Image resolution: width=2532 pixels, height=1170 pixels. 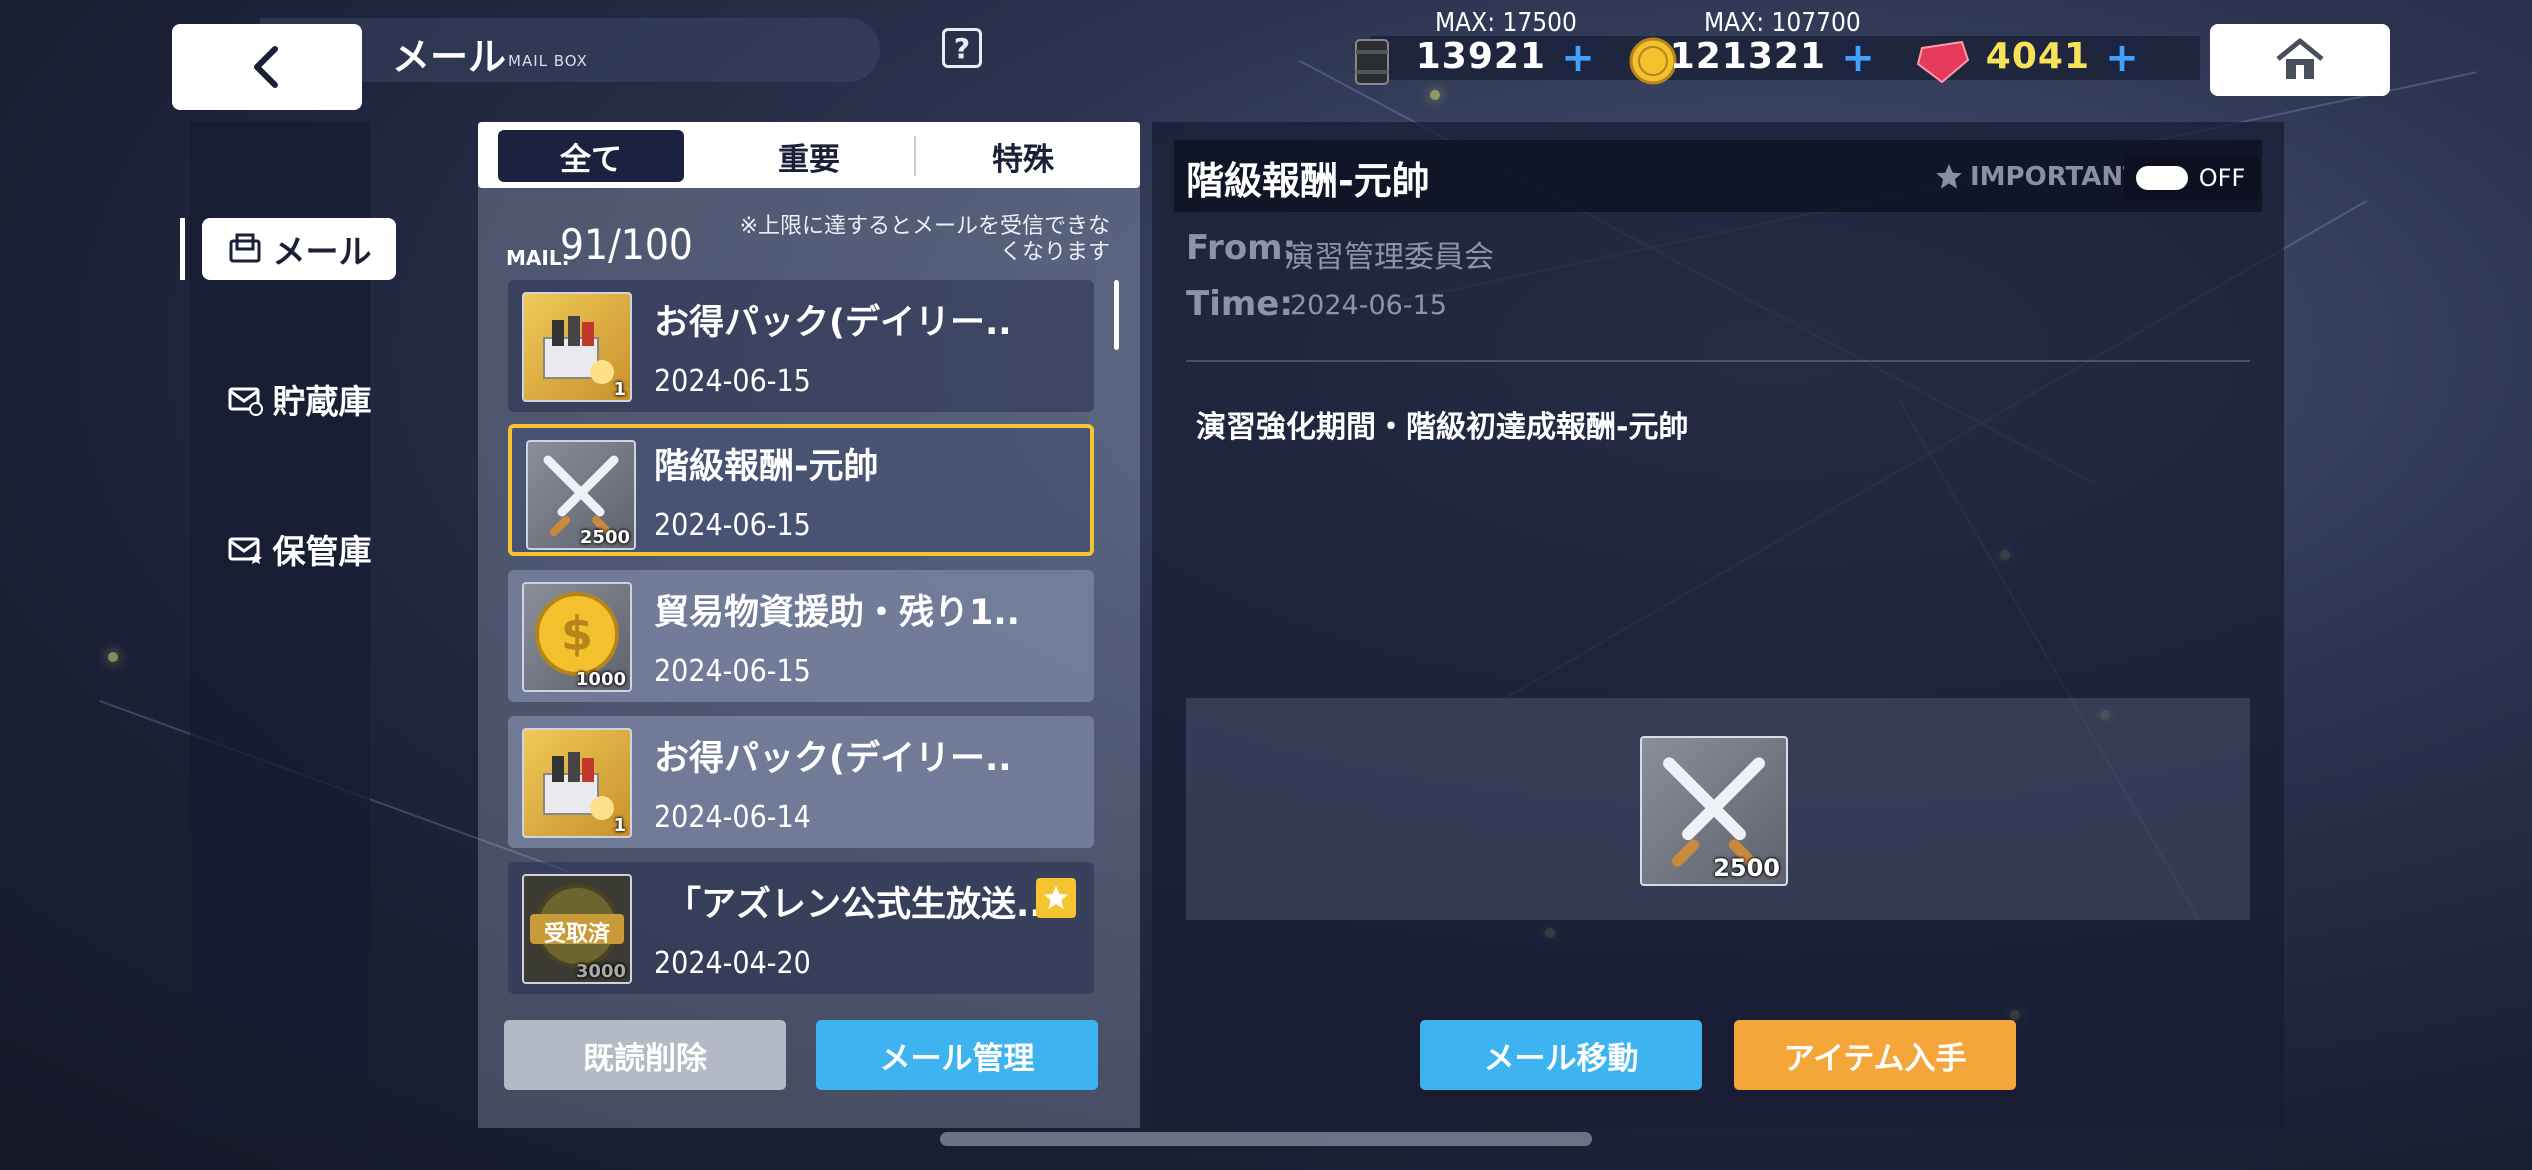 What do you see at coordinates (2122, 58) in the screenshot?
I see `gem-add-button: +` at bounding box center [2122, 58].